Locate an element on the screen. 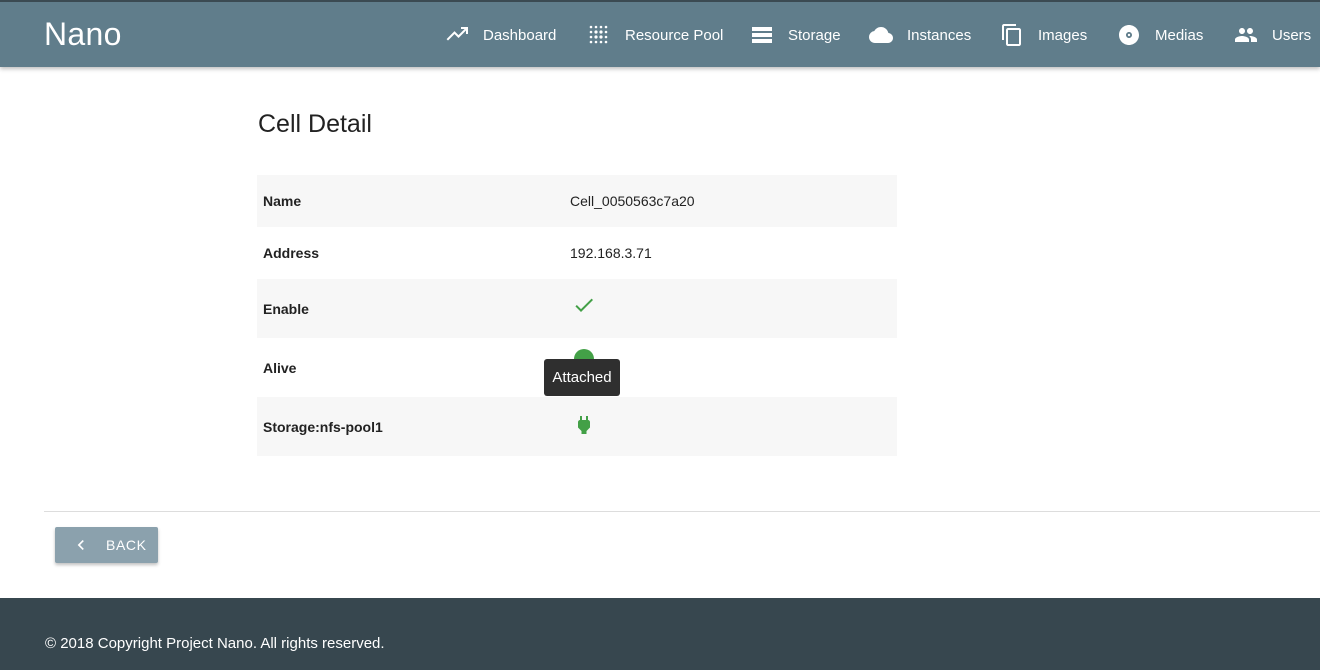 The height and width of the screenshot is (670, 1320). storage-icon is located at coordinates (762, 35).